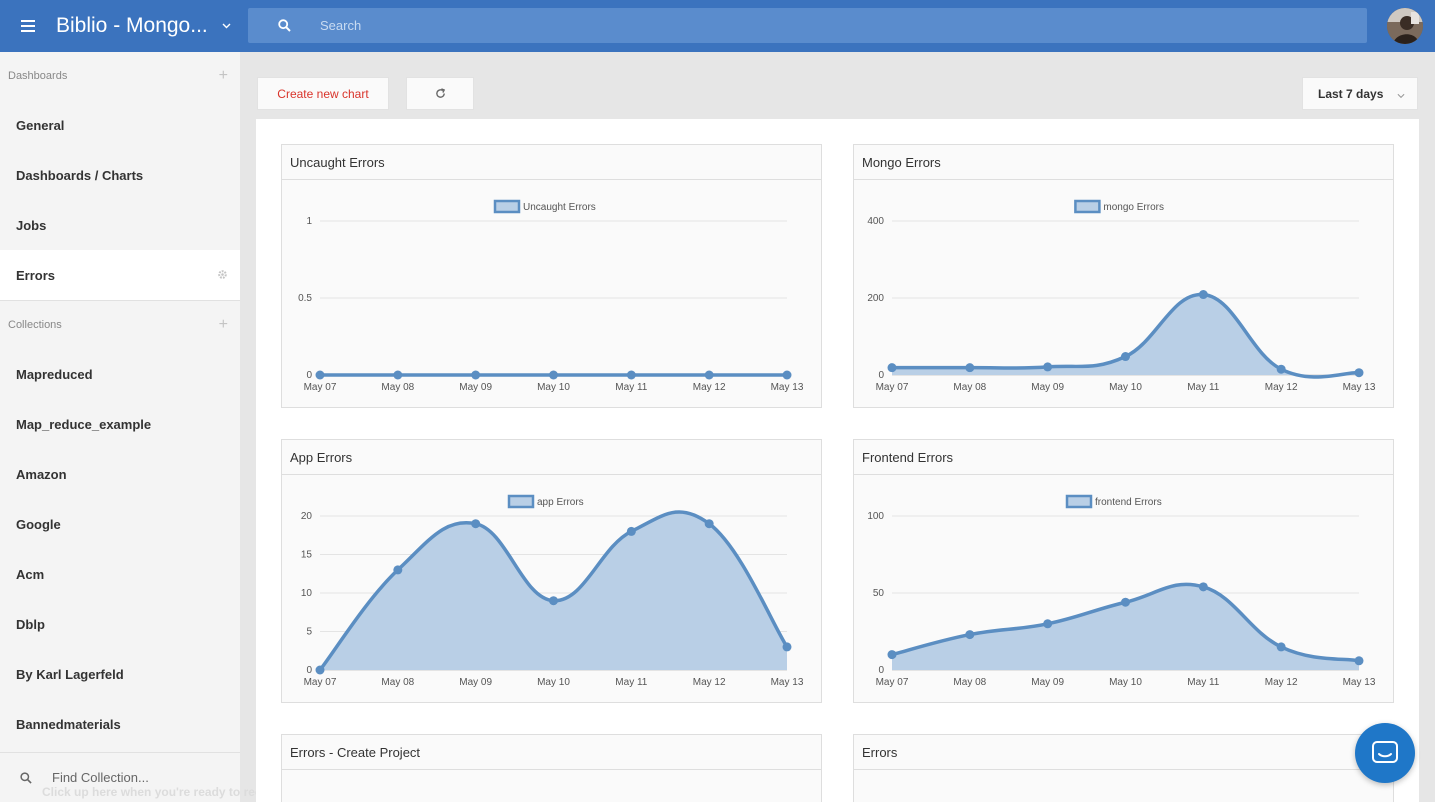  Describe the element at coordinates (551, 457) in the screenshot. I see `chart-title: App Errors` at that location.